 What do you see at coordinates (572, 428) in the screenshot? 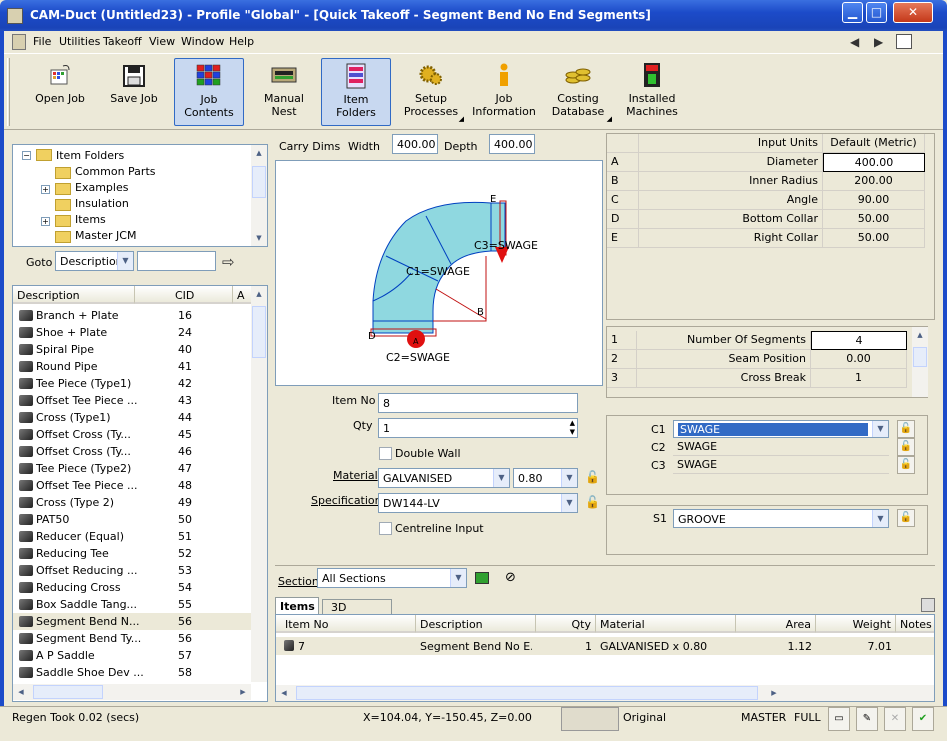
I see `spin-icon: ▲ ▼` at bounding box center [572, 428].